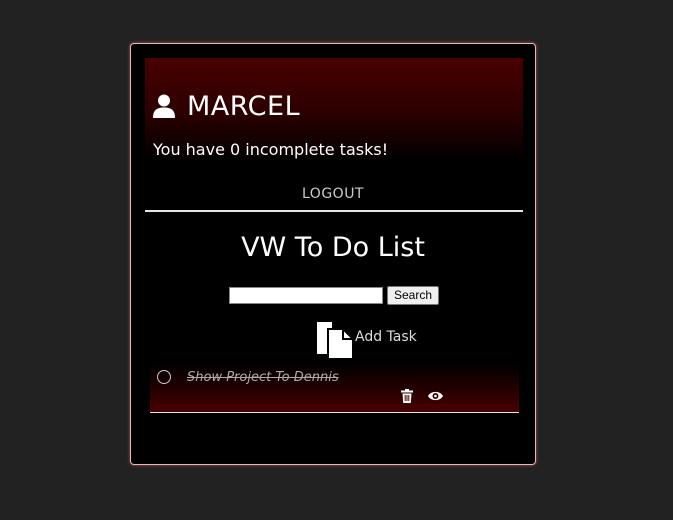  I want to click on search-button: Search, so click(413, 295).